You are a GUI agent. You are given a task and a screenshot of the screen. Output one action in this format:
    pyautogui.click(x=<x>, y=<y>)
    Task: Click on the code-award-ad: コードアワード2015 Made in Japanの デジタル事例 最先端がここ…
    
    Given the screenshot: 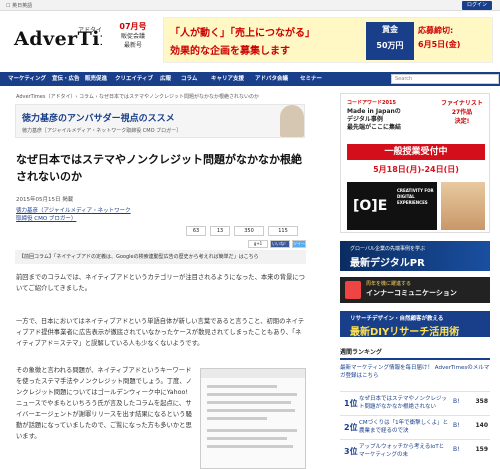 What is the action you would take?
    pyautogui.click(x=415, y=163)
    